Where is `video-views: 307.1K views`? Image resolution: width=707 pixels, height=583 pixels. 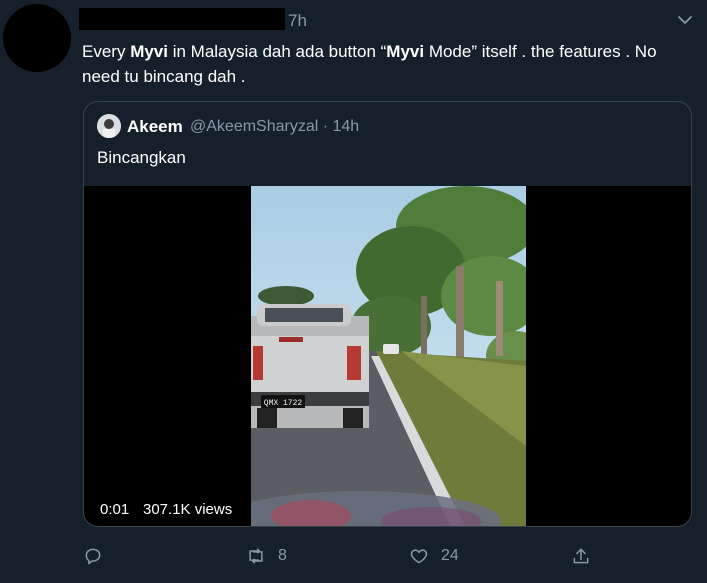 video-views: 307.1K views is located at coordinates (188, 509).